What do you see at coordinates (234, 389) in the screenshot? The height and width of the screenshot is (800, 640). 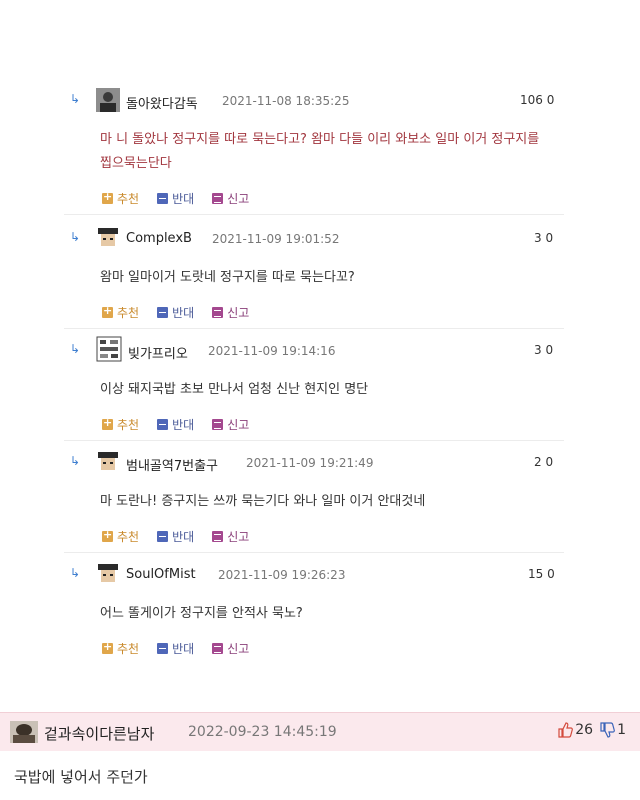 I see `reply-text: 이상 돼지국밥 초보 만나서 엄청 신난 현지인 명단` at bounding box center [234, 389].